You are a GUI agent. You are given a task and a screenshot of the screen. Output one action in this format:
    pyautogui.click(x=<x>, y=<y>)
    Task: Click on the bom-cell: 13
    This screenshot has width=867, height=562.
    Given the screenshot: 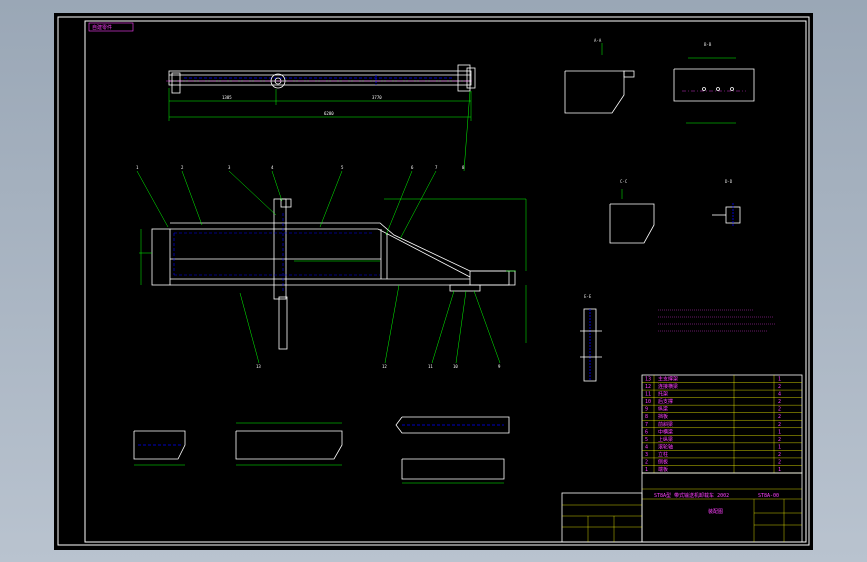 What is the action you would take?
    pyautogui.click(x=648, y=380)
    